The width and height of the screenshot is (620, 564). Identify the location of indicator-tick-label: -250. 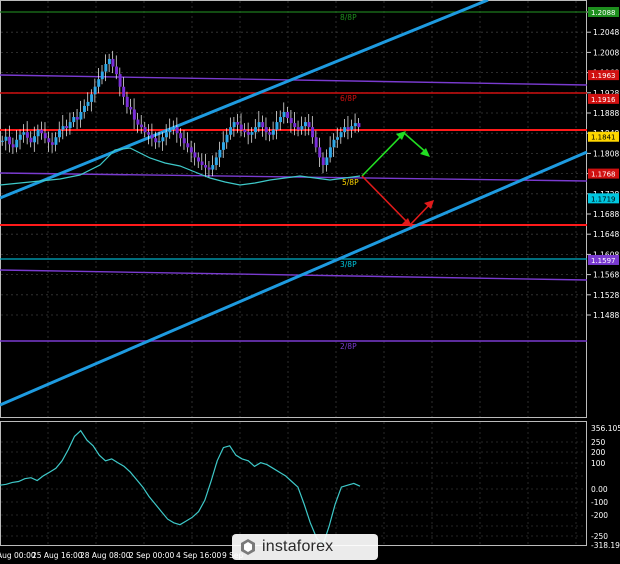
(599, 536).